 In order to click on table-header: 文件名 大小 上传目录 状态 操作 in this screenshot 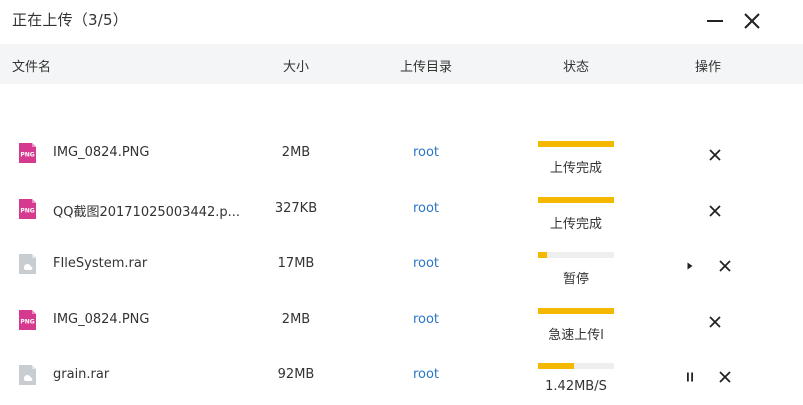, I will do `click(401, 64)`.